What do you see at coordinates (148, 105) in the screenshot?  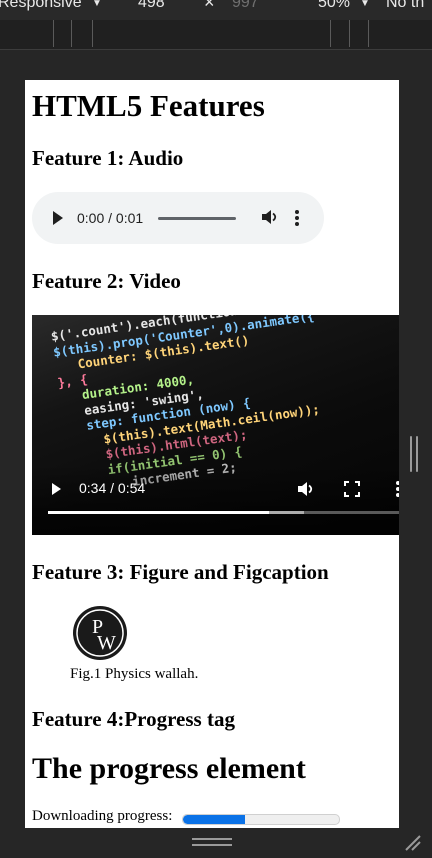 I see `page-title: HTML5 Features` at bounding box center [148, 105].